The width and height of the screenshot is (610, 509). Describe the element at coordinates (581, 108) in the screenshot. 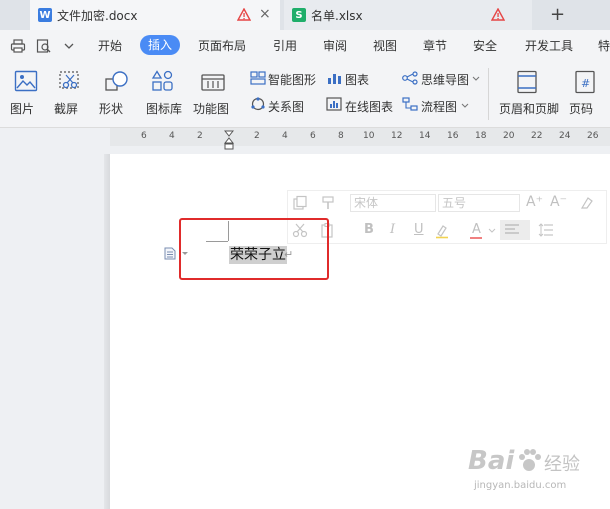

I see `page-number-button: 页码` at that location.